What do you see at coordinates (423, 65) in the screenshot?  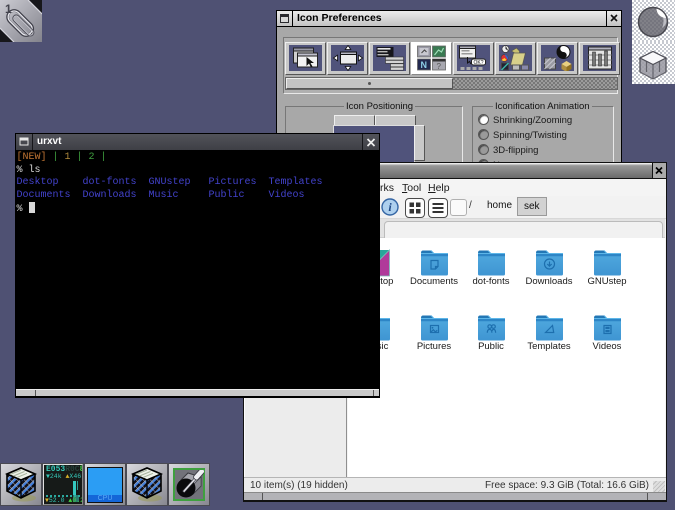 I see `svg-text: N` at bounding box center [423, 65].